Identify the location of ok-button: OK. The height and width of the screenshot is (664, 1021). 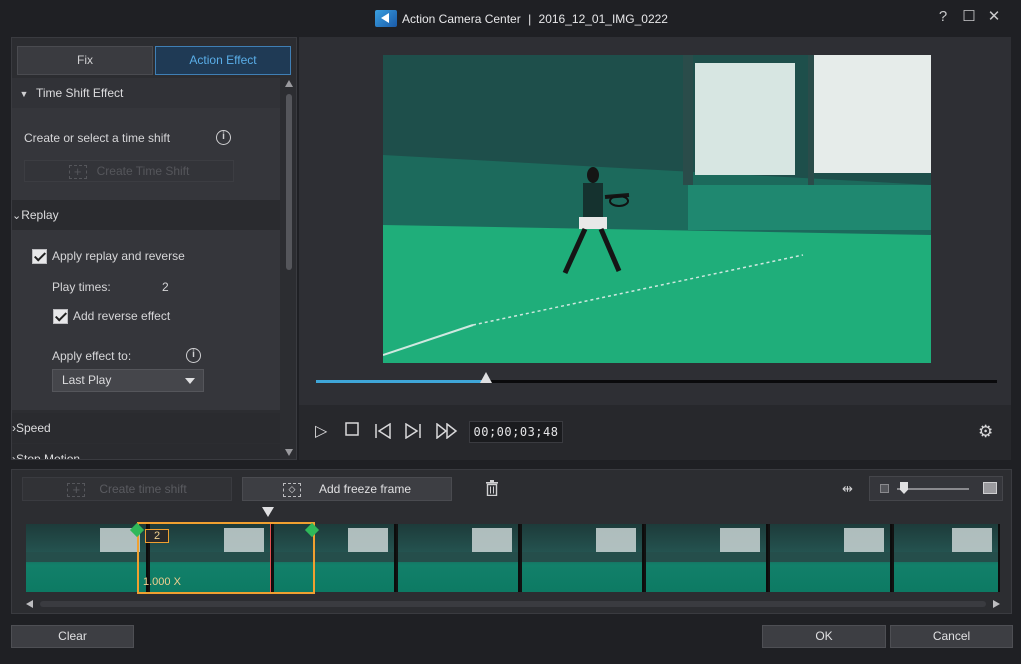
(824, 636).